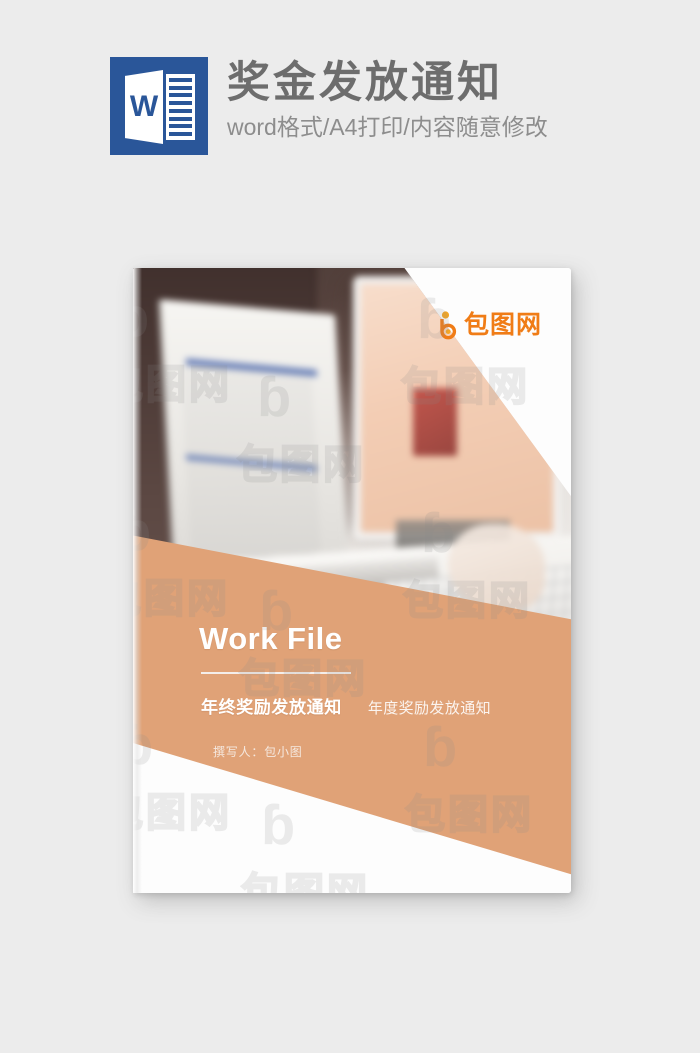 The image size is (700, 1053). I want to click on page-title: 奖金发放通知, so click(365, 83).